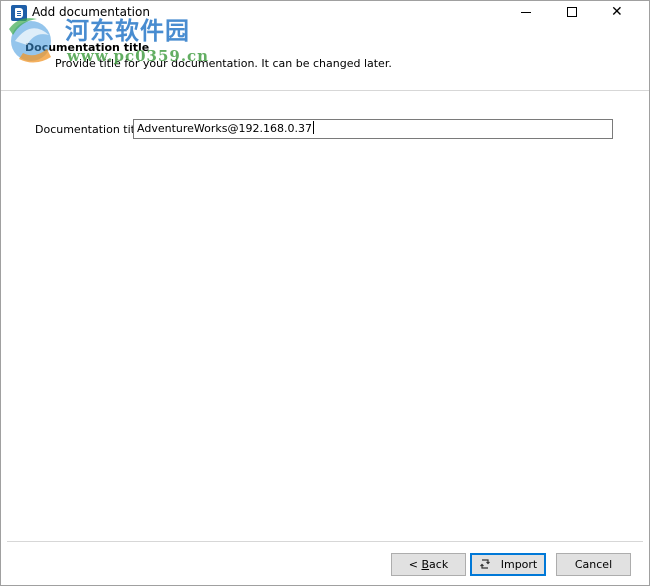 This screenshot has height=586, width=650. What do you see at coordinates (224, 128) in the screenshot?
I see `documentation-title-value: AdventureWorks@192.168.0.37` at bounding box center [224, 128].